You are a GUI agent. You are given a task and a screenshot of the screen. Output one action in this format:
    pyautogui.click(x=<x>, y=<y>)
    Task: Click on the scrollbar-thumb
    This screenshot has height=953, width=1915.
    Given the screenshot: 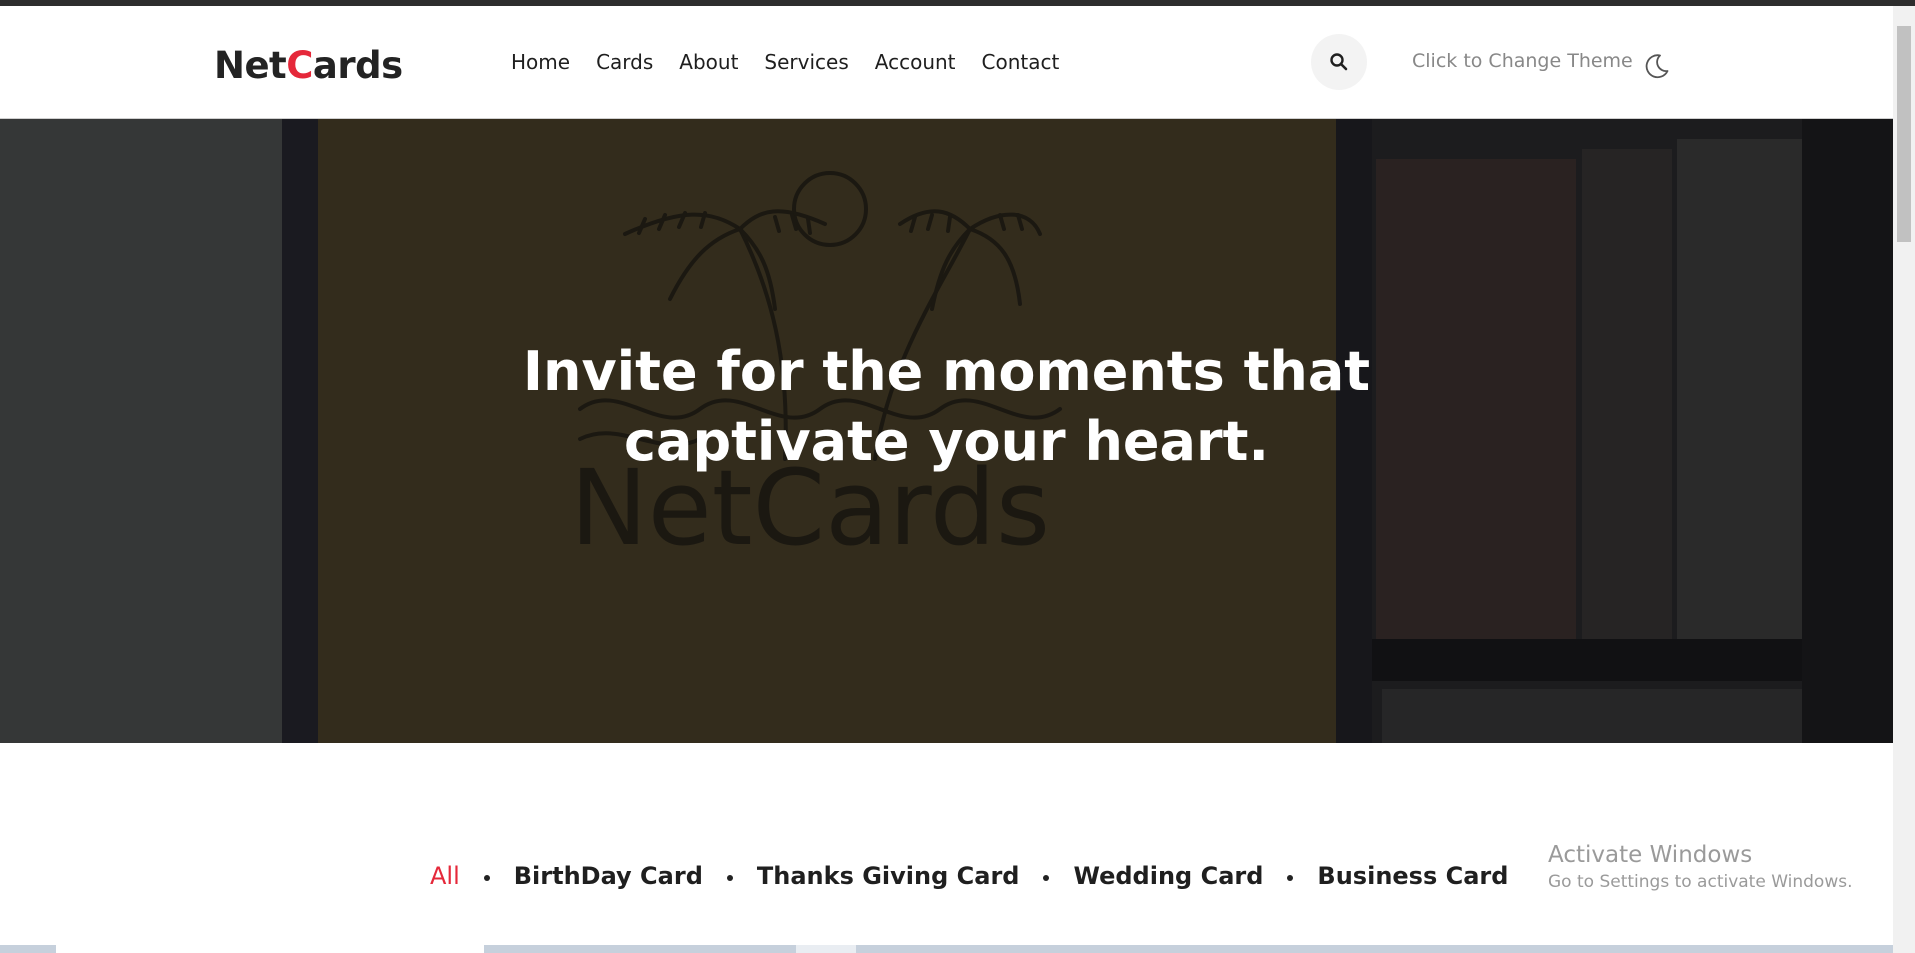 What is the action you would take?
    pyautogui.click(x=1904, y=134)
    